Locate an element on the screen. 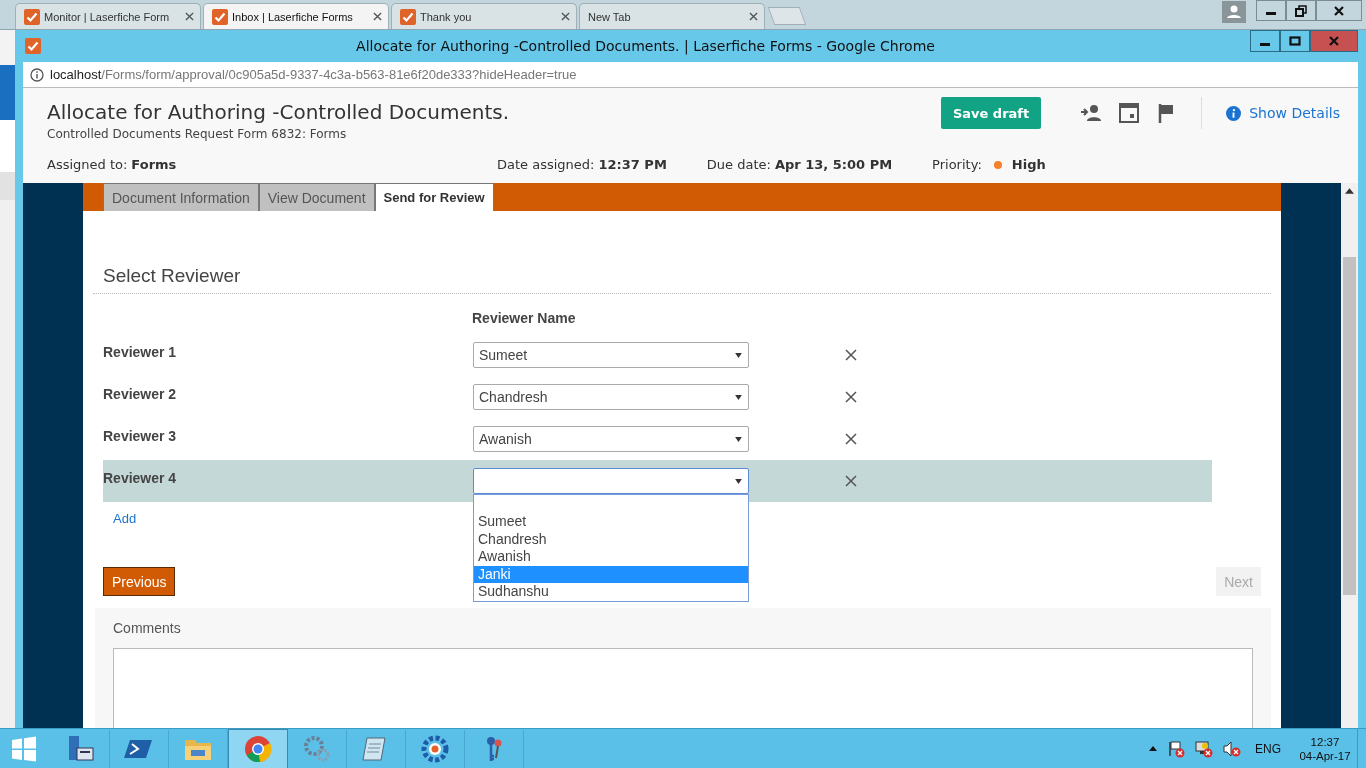 The image size is (1366, 768). form-tab: View Document is located at coordinates (316, 197).